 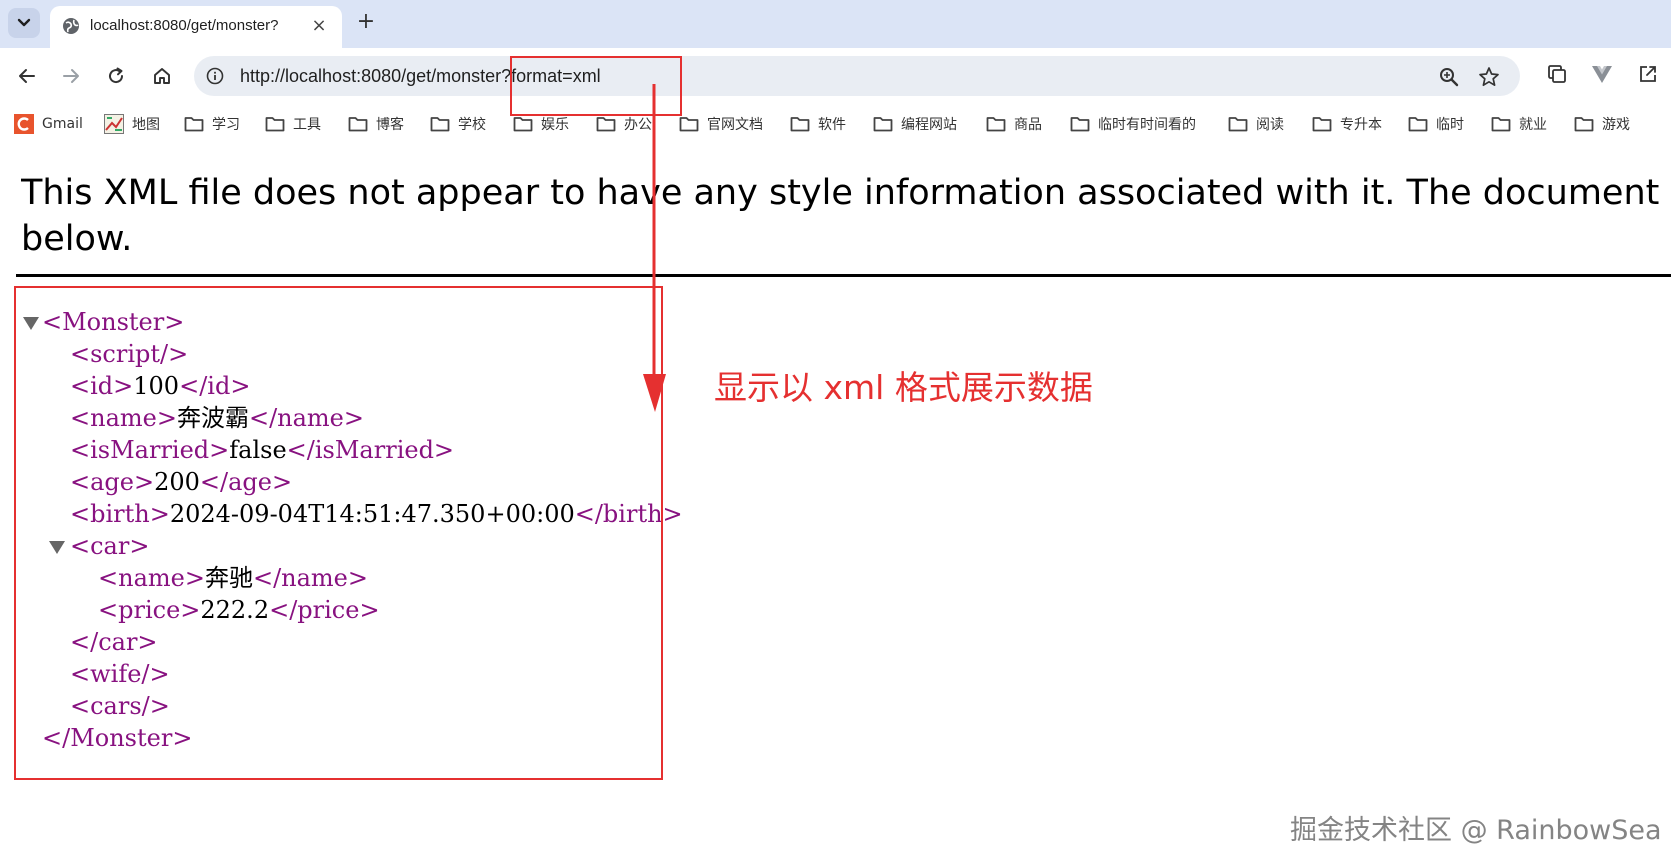 What do you see at coordinates (366, 23) in the screenshot?
I see `new-tab-button: +` at bounding box center [366, 23].